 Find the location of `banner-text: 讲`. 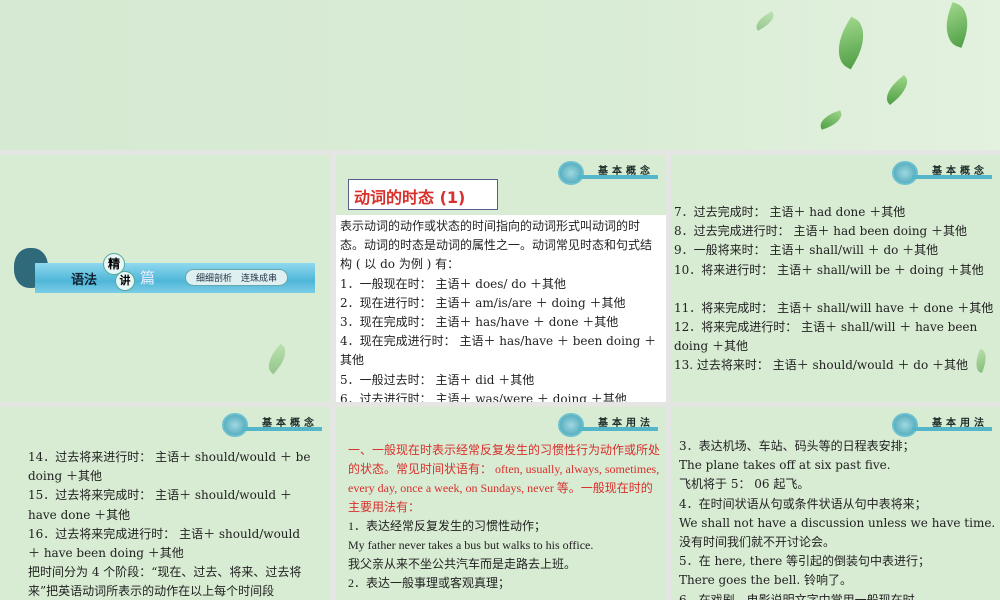

banner-text: 讲 is located at coordinates (125, 281).